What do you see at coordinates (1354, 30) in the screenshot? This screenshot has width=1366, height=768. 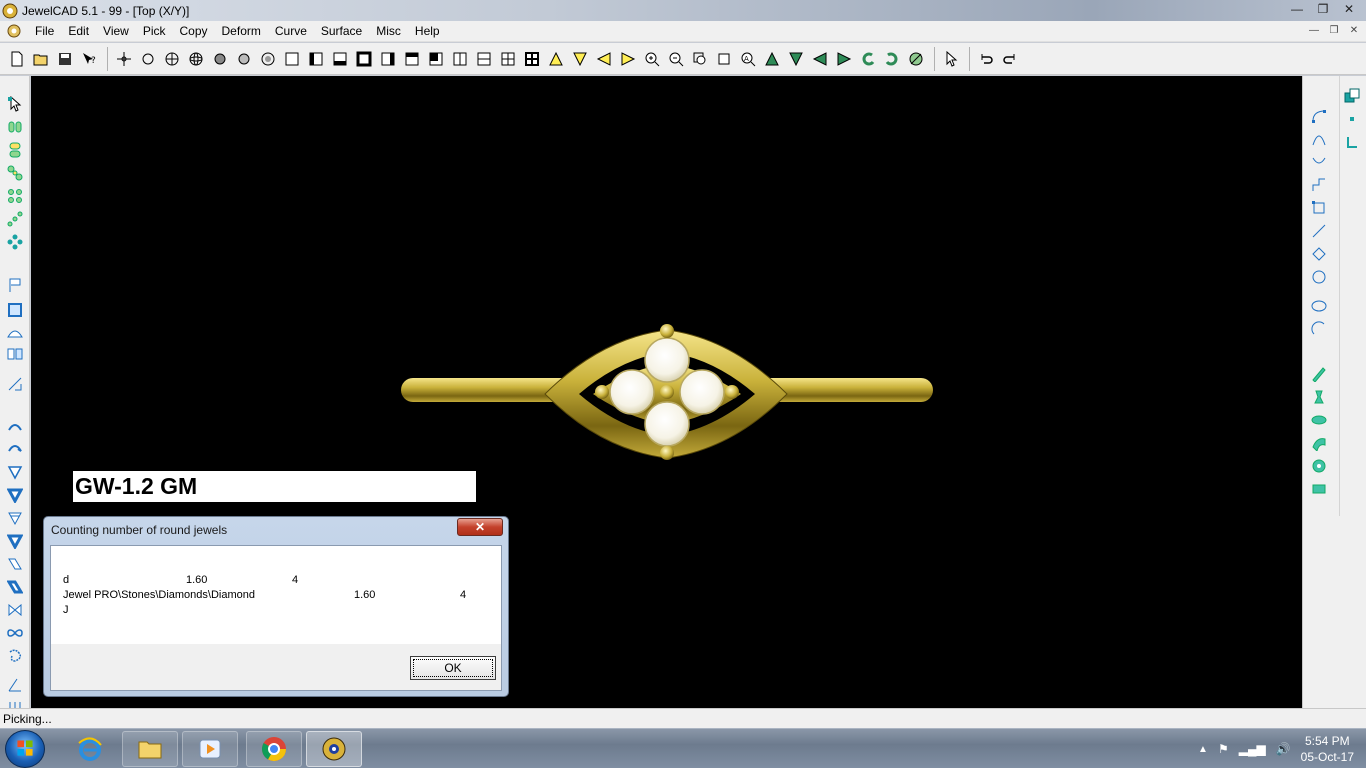 I see `mdi-close-button: ✕` at bounding box center [1354, 30].